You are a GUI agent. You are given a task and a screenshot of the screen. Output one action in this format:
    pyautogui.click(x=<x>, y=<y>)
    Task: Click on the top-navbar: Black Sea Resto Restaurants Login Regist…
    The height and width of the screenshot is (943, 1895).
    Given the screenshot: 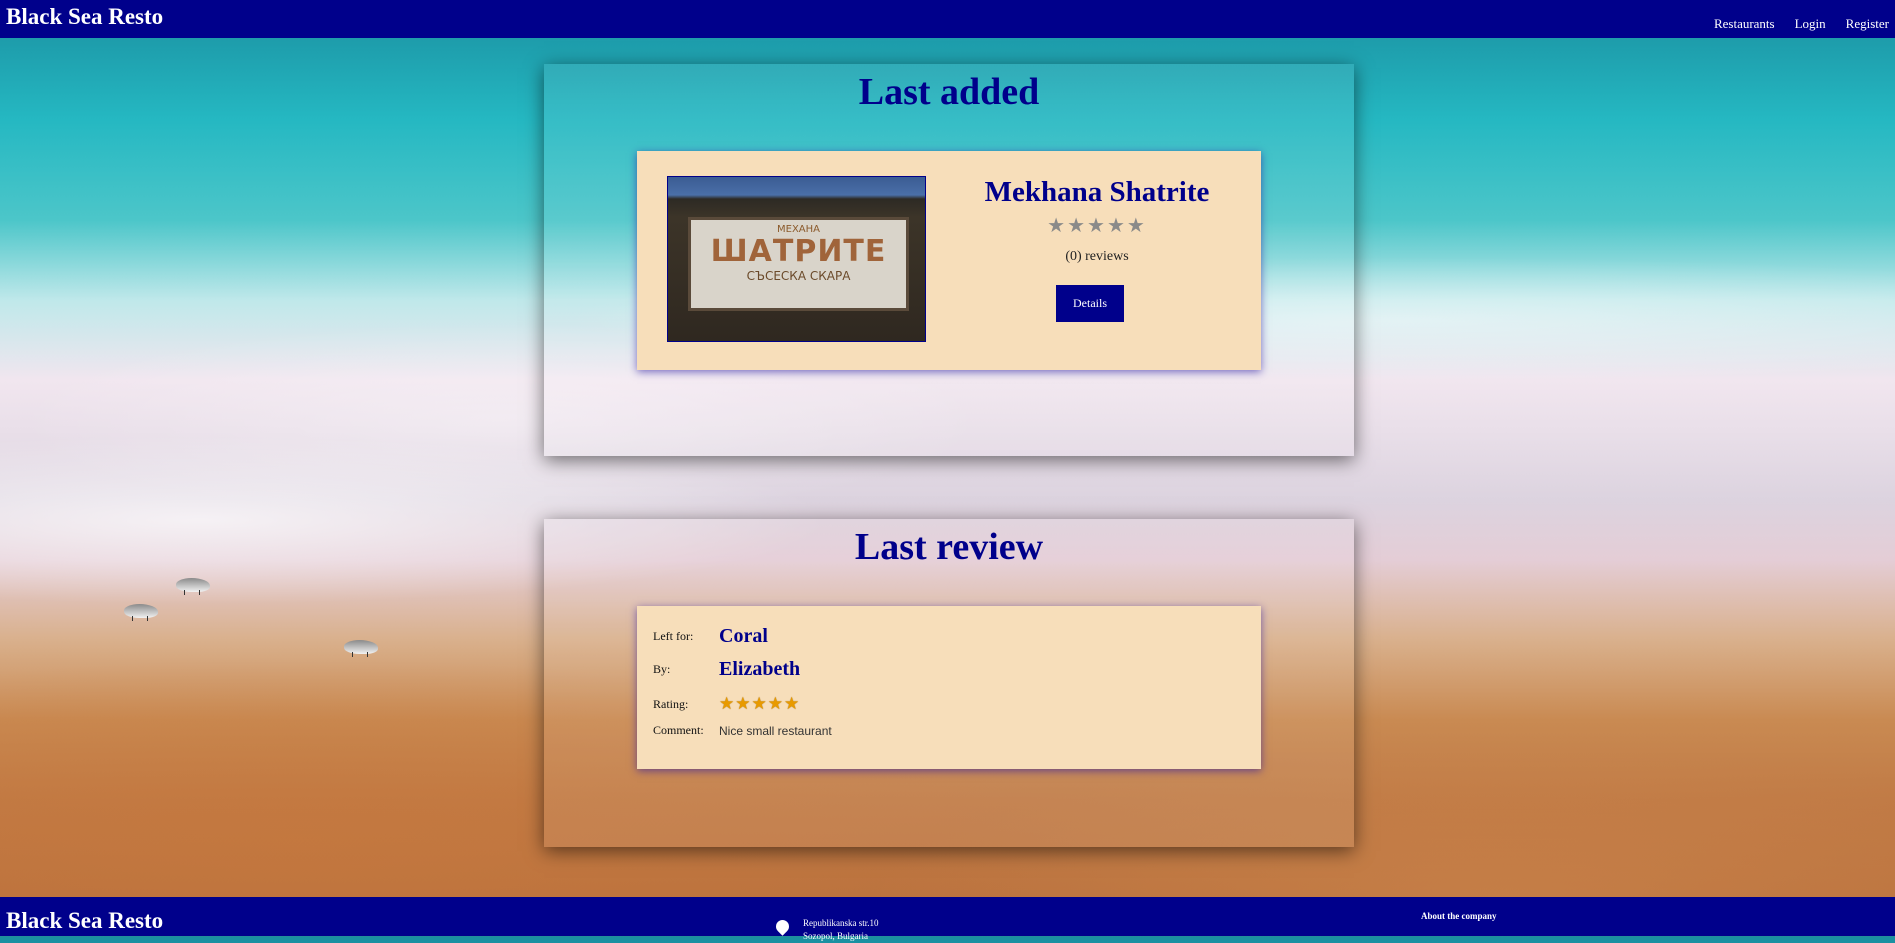 What is the action you would take?
    pyautogui.click(x=947, y=19)
    